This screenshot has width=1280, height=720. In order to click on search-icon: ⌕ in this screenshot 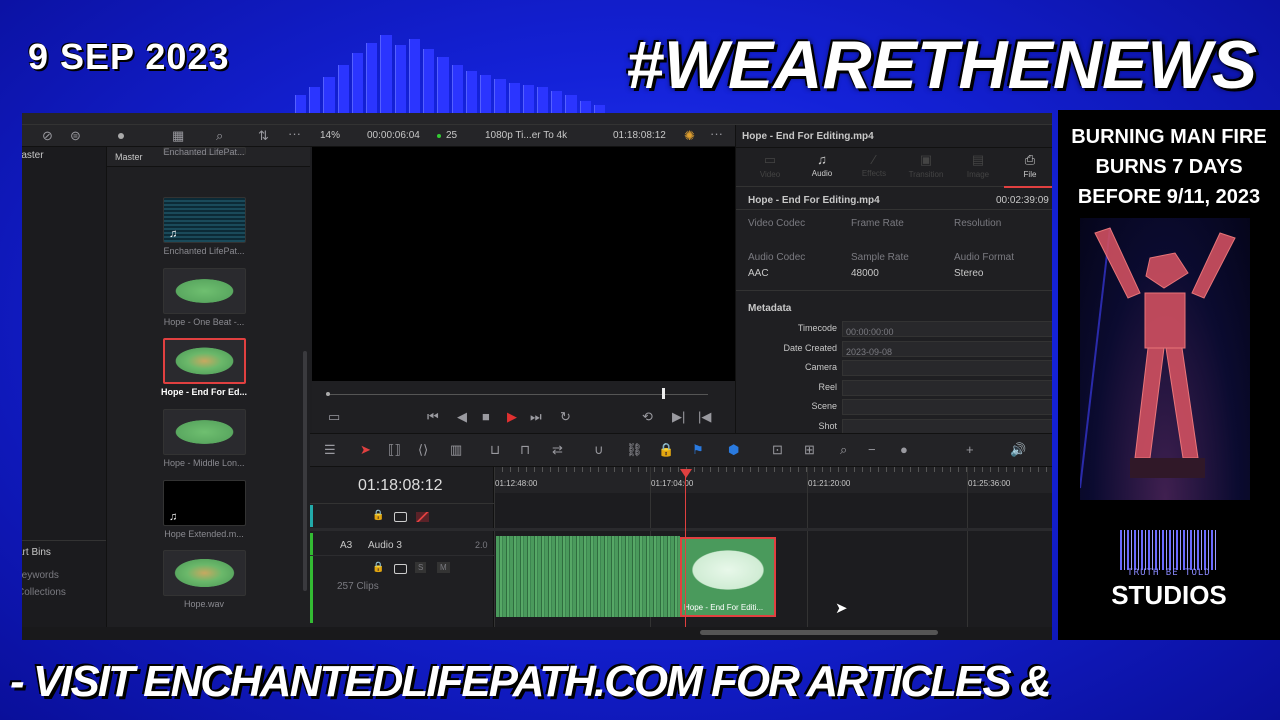, I will do `click(219, 136)`.